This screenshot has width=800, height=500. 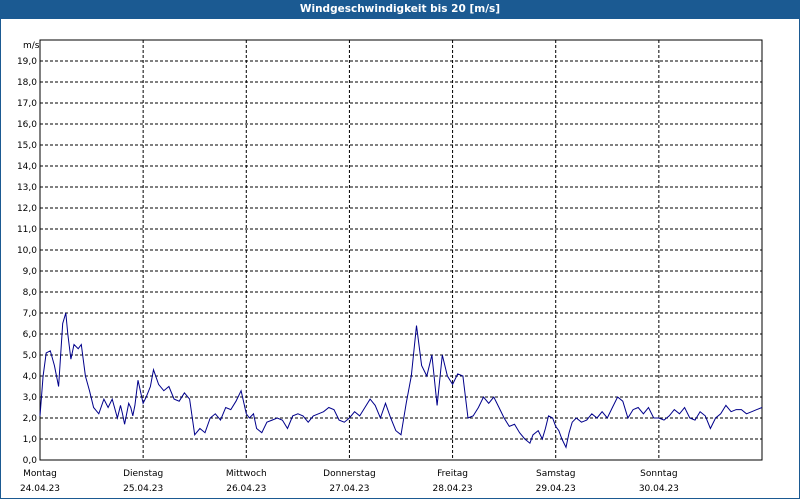 What do you see at coordinates (27, 251) in the screenshot?
I see `y-tick-label: 10,0` at bounding box center [27, 251].